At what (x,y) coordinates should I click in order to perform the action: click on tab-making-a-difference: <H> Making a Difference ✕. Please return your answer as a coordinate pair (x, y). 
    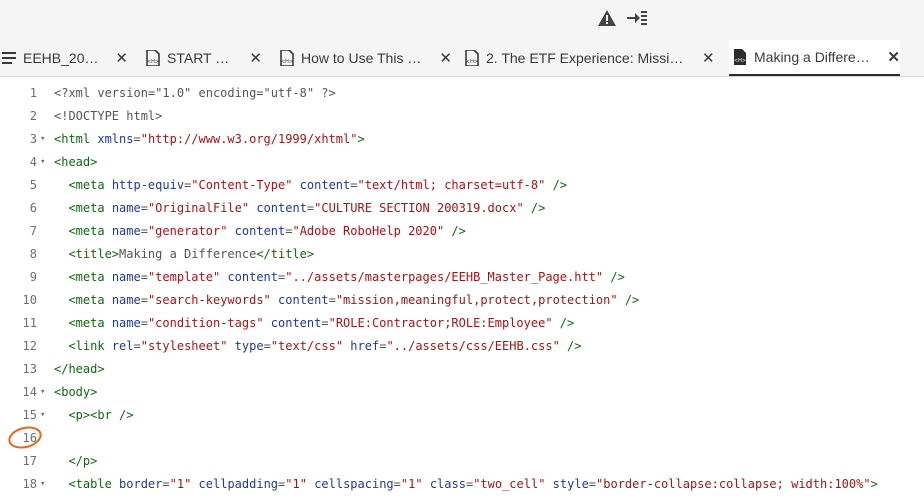
    Looking at the image, I should click on (814, 58).